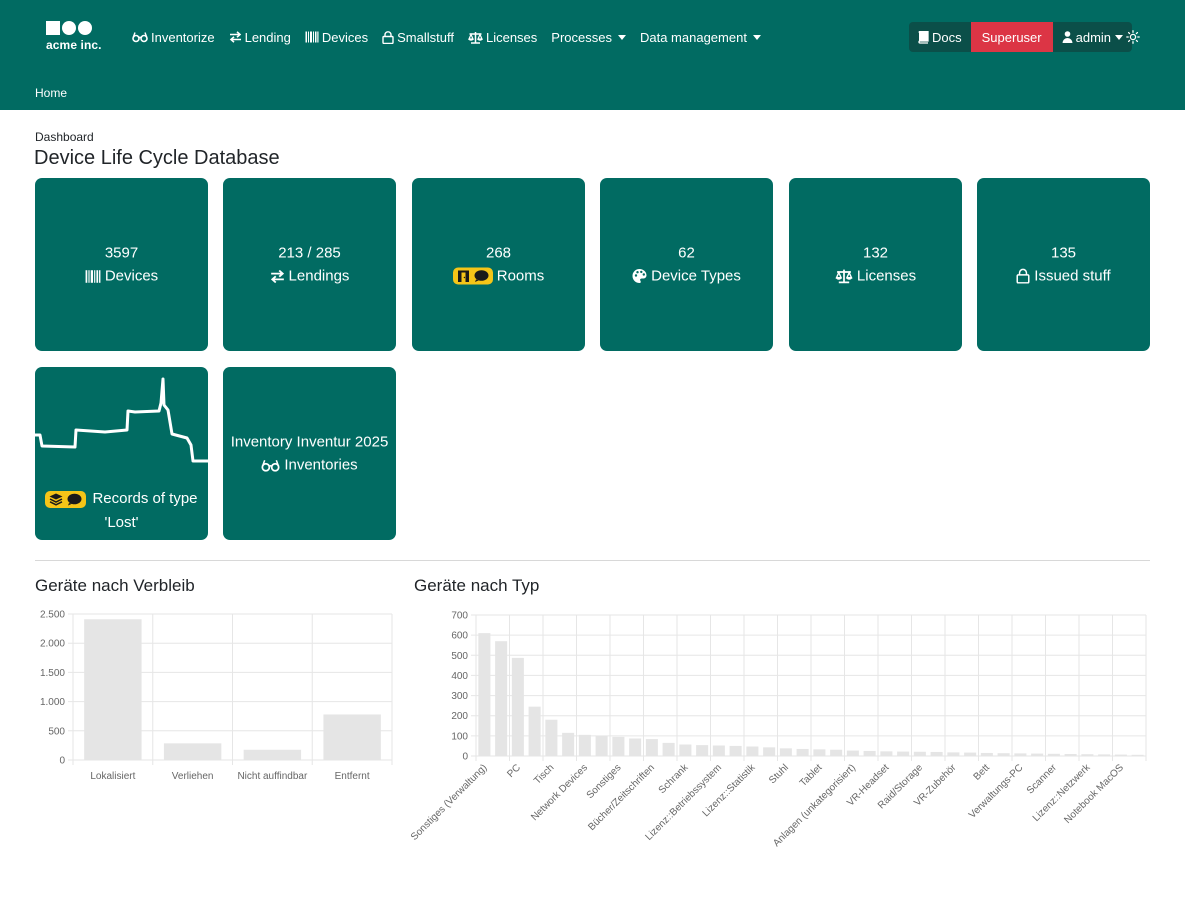 Image resolution: width=1185 pixels, height=901 pixels. I want to click on nav-devices: Devices, so click(336, 37).